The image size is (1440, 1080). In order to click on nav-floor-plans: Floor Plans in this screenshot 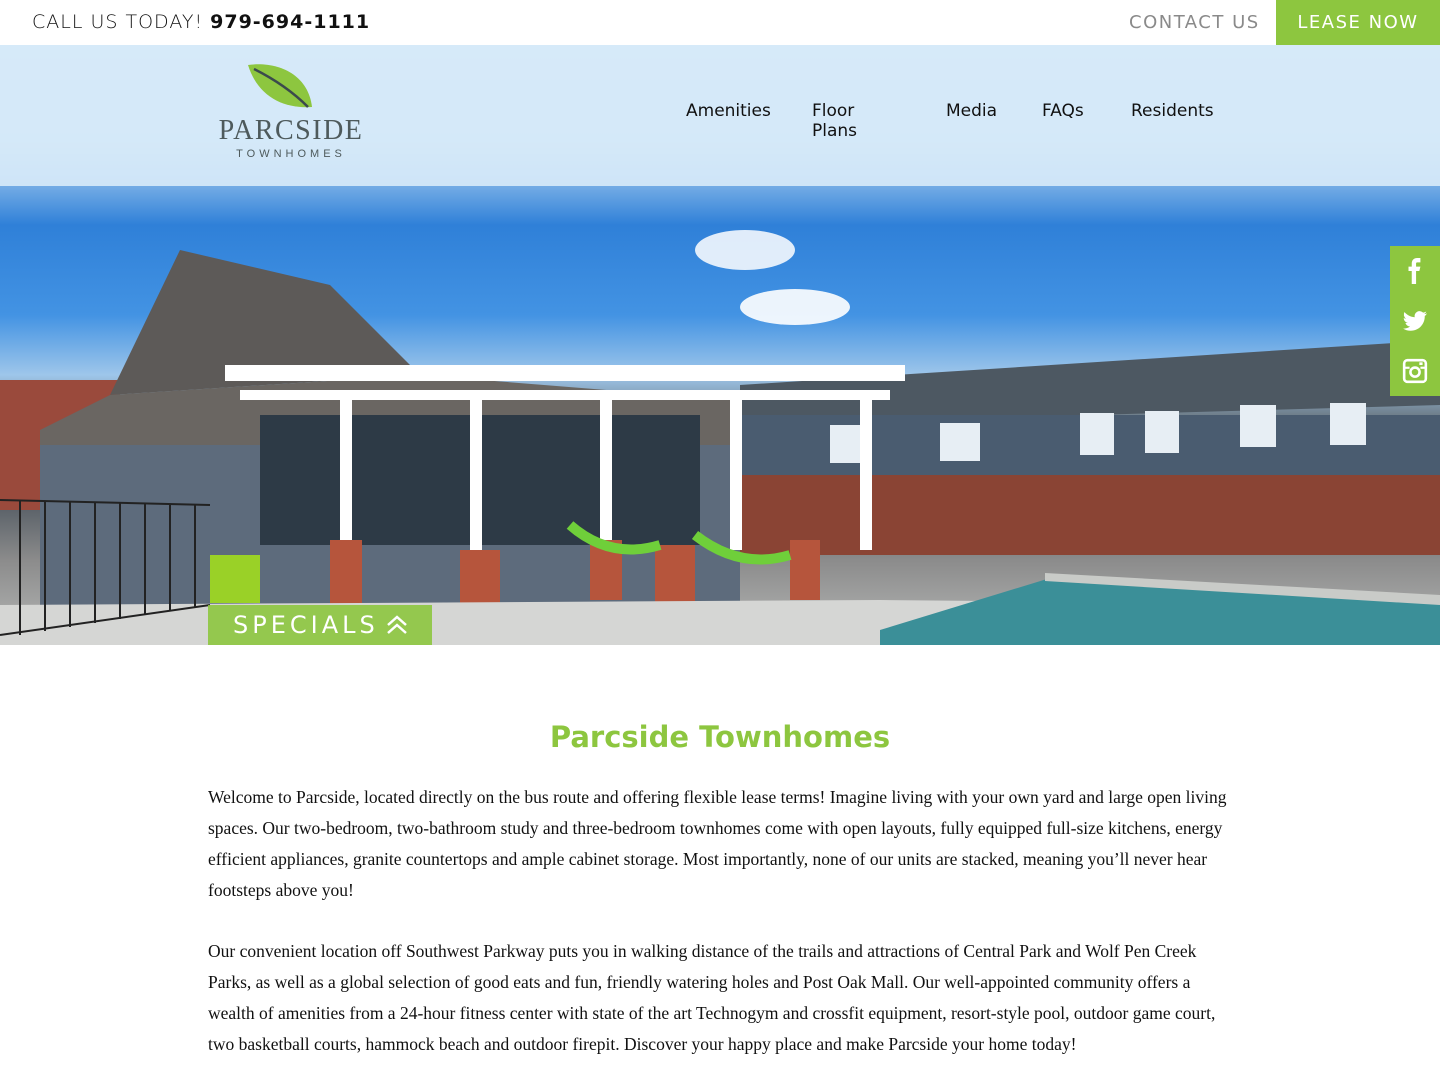, I will do `click(834, 121)`.